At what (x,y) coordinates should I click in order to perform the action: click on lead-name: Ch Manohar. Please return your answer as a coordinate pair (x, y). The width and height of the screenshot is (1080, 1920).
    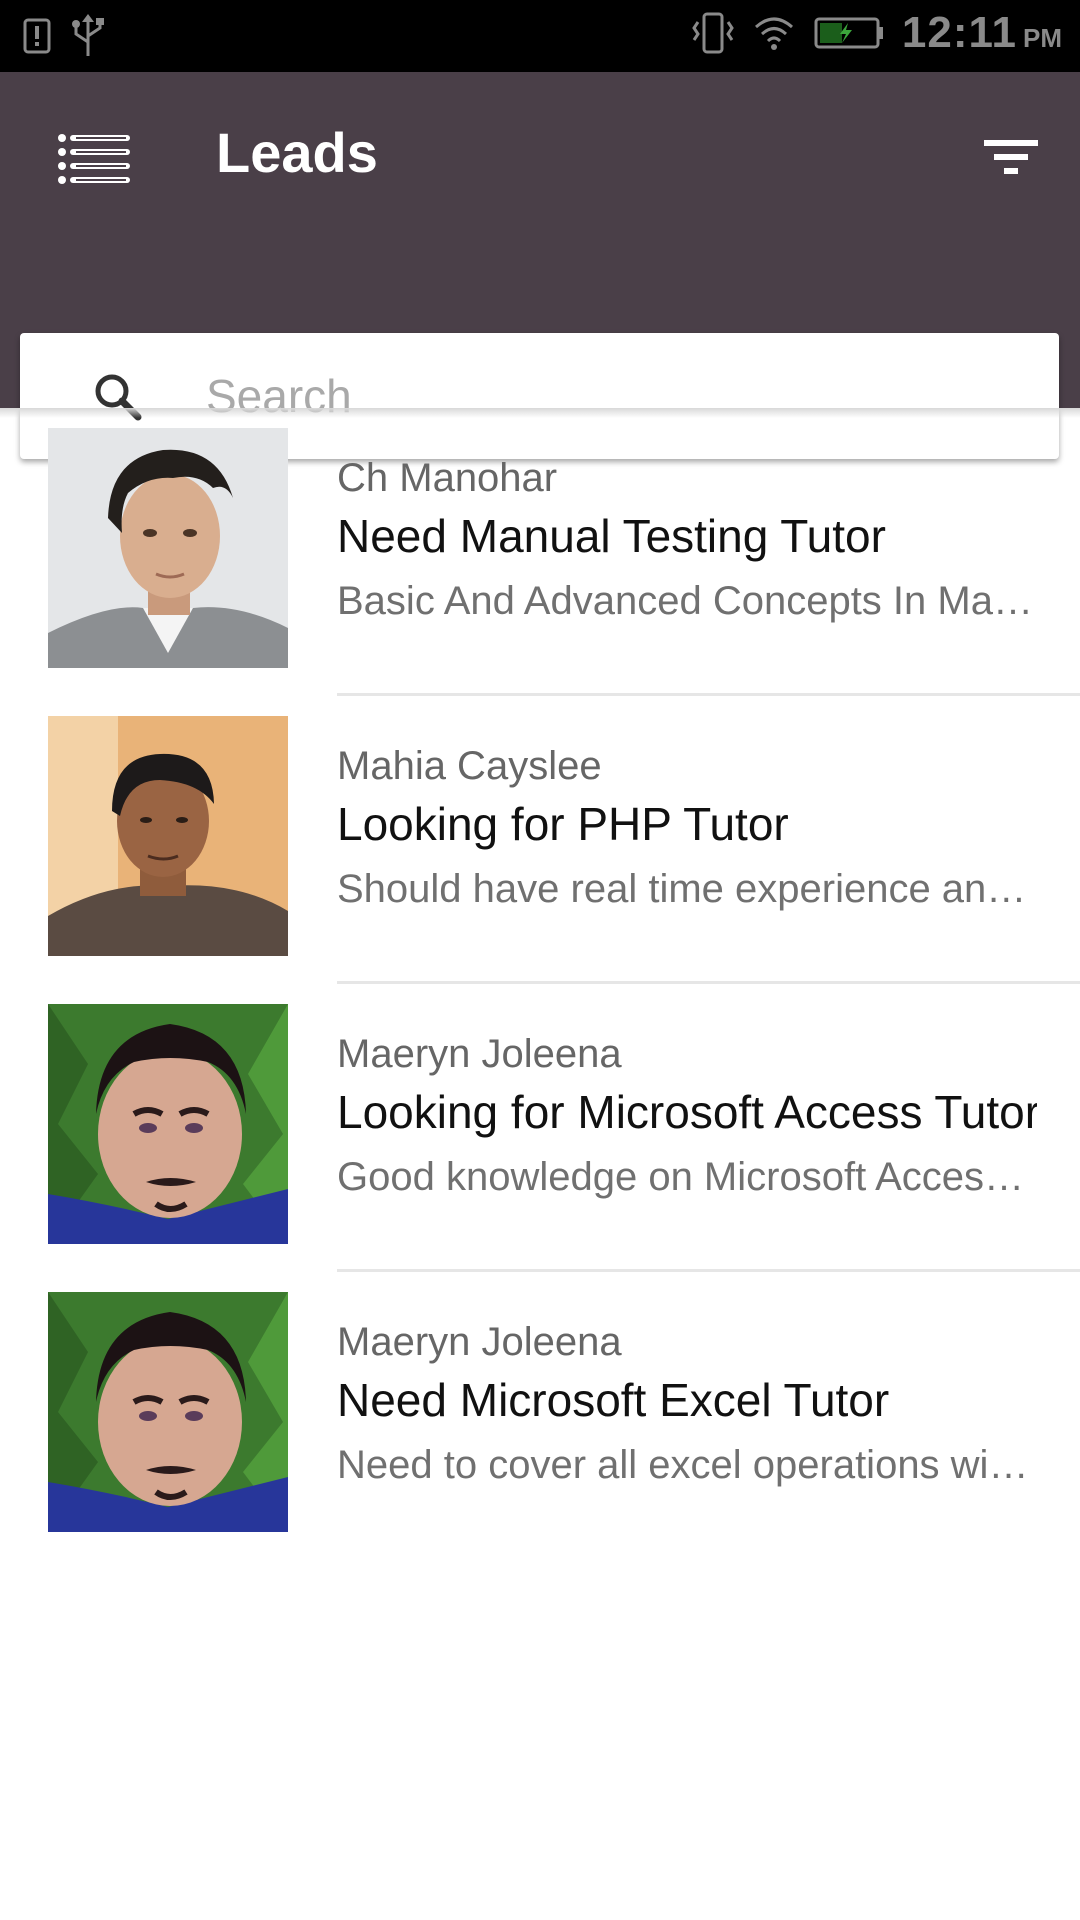
    Looking at the image, I should click on (447, 478).